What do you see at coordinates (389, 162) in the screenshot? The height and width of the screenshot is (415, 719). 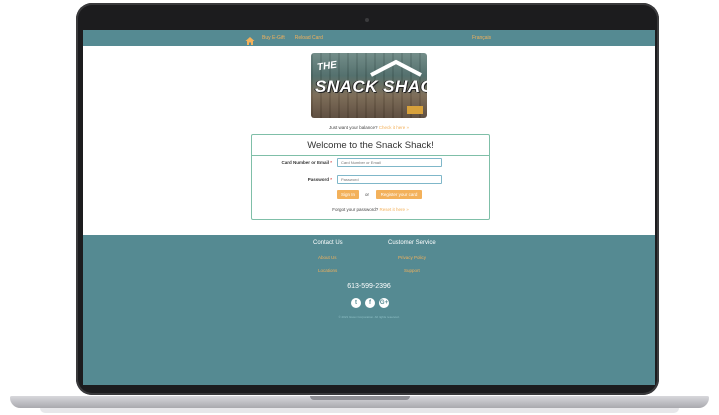 I see `card-number-input` at bounding box center [389, 162].